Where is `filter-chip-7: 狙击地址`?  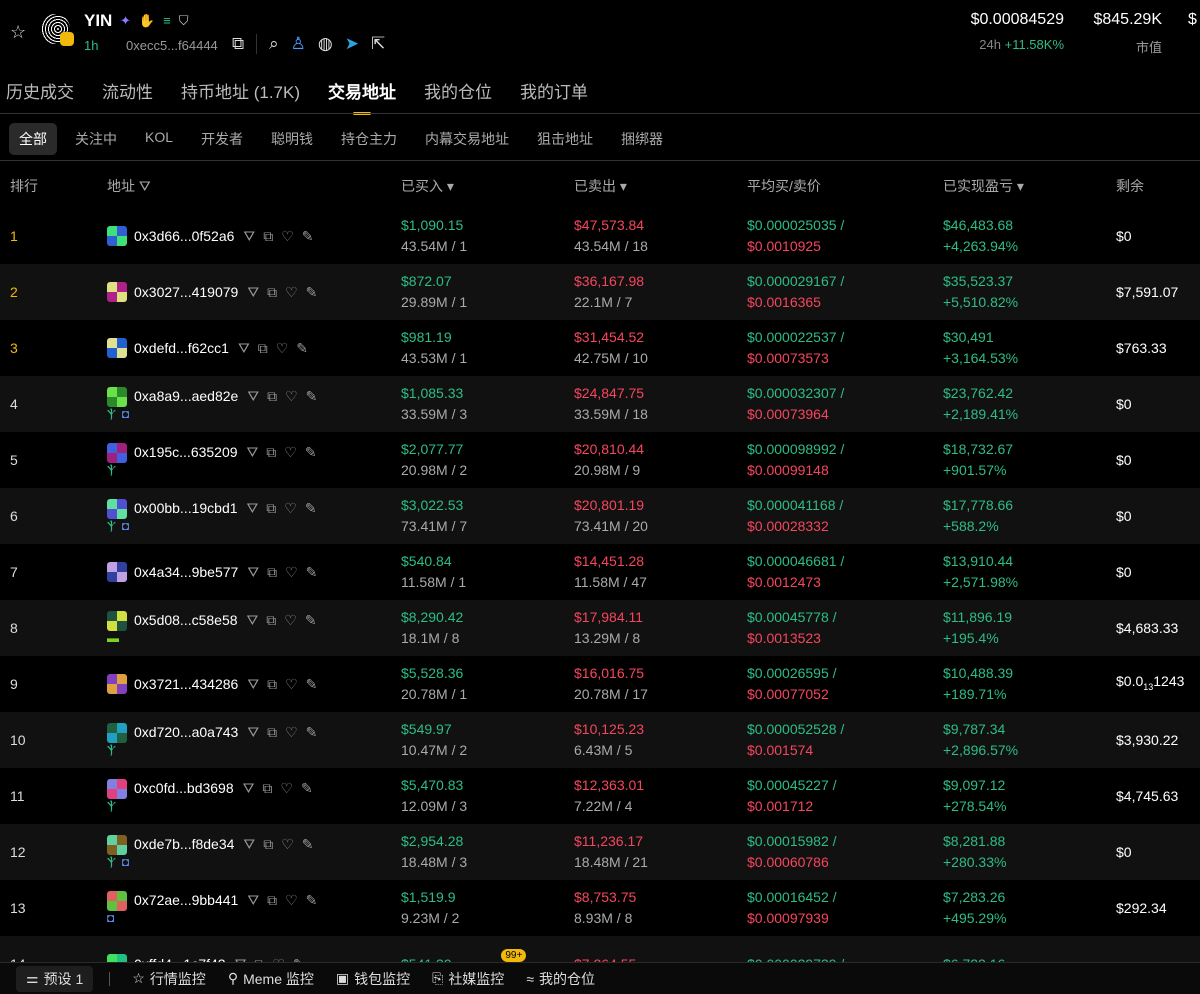
filter-chip-7: 狙击地址 is located at coordinates (565, 139).